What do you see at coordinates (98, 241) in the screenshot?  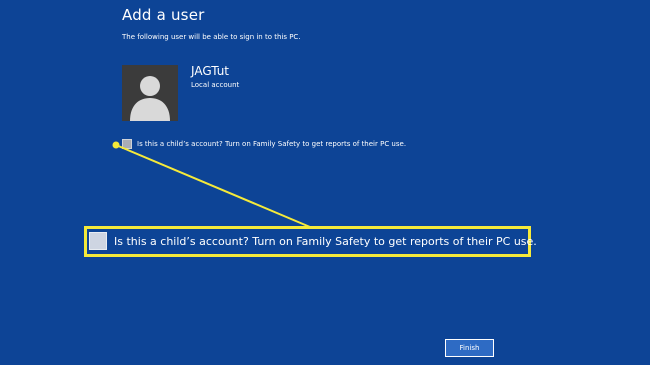 I see `zoomed-child-account-checkbox` at bounding box center [98, 241].